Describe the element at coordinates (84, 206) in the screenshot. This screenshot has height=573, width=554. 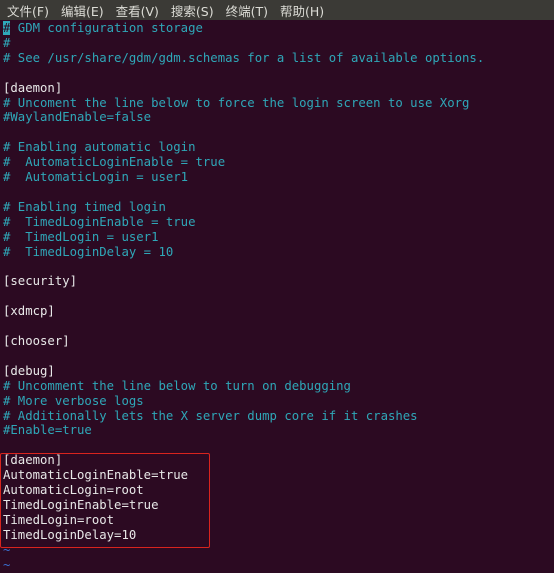
I see `text-line: # Enabling timed login` at that location.